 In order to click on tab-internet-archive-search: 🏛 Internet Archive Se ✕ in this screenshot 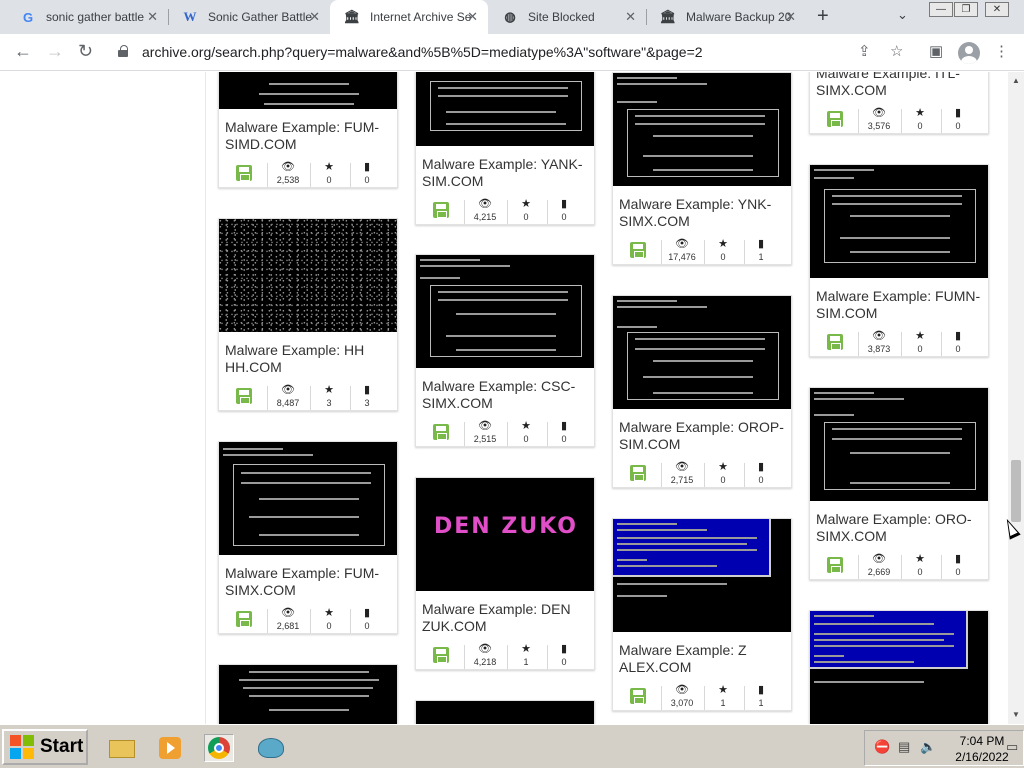, I will do `click(409, 17)`.